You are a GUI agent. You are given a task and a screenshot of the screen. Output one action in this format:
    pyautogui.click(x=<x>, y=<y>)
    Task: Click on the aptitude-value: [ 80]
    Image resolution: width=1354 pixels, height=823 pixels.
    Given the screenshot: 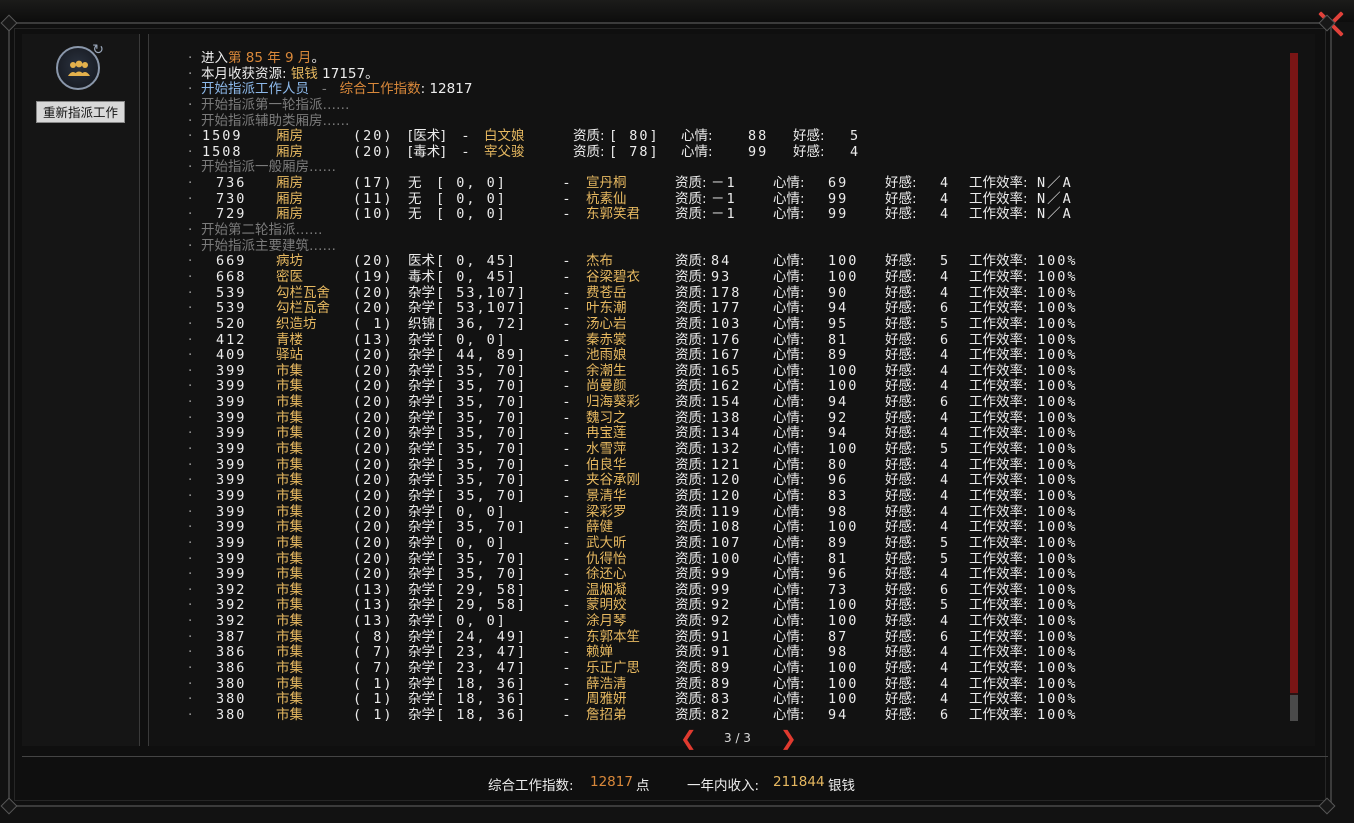 What is the action you would take?
    pyautogui.click(x=634, y=136)
    